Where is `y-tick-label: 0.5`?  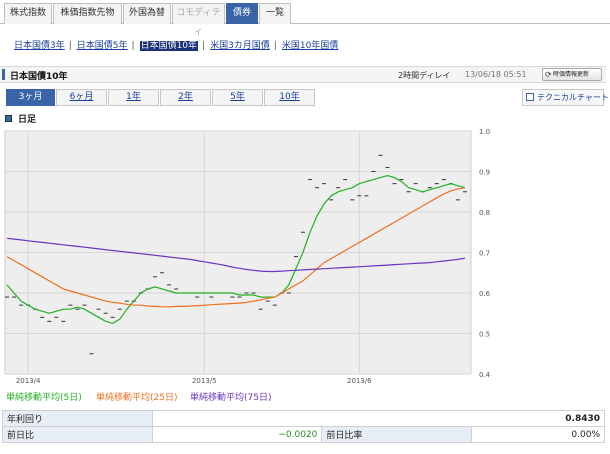 y-tick-label: 0.5 is located at coordinates (484, 335).